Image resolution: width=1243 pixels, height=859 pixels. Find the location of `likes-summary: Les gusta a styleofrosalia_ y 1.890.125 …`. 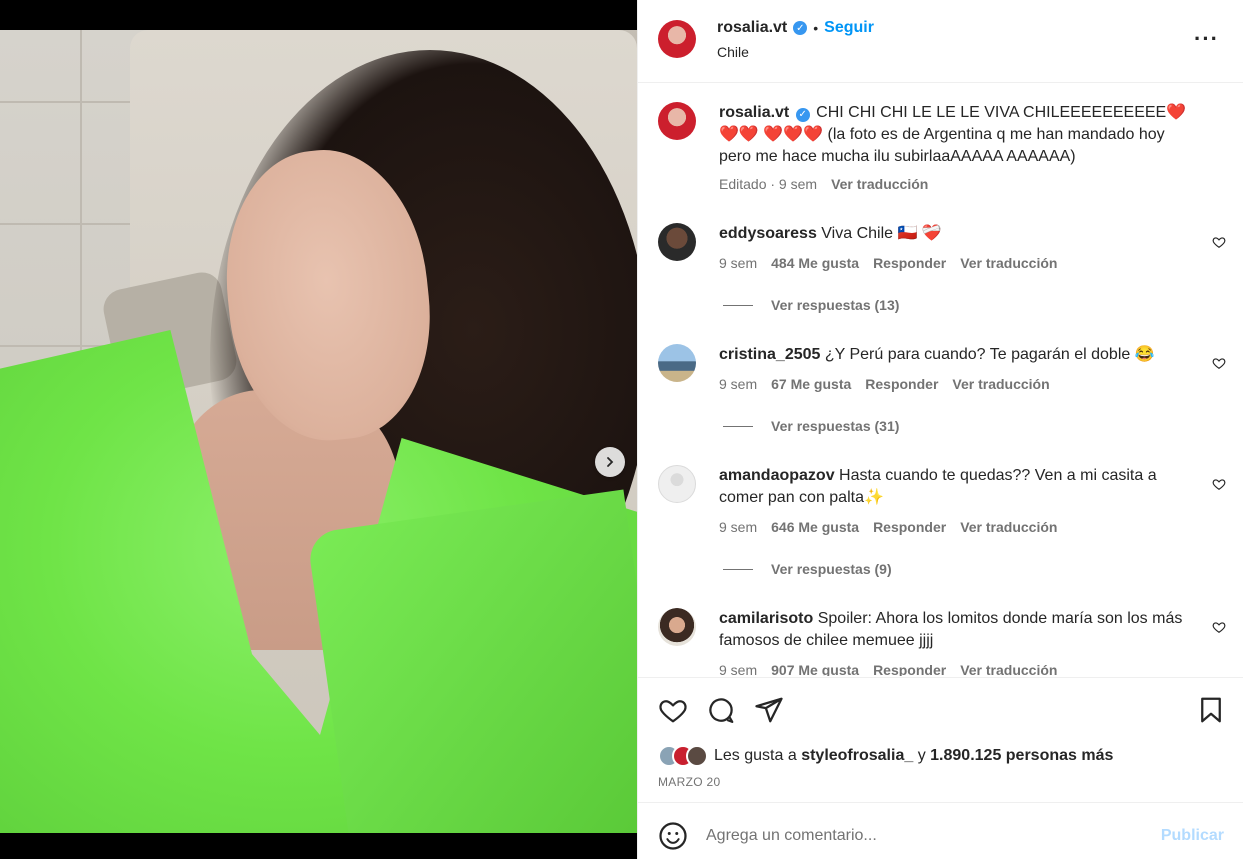

likes-summary: Les gusta a styleofrosalia_ y 1.890.125 … is located at coordinates (885, 756).